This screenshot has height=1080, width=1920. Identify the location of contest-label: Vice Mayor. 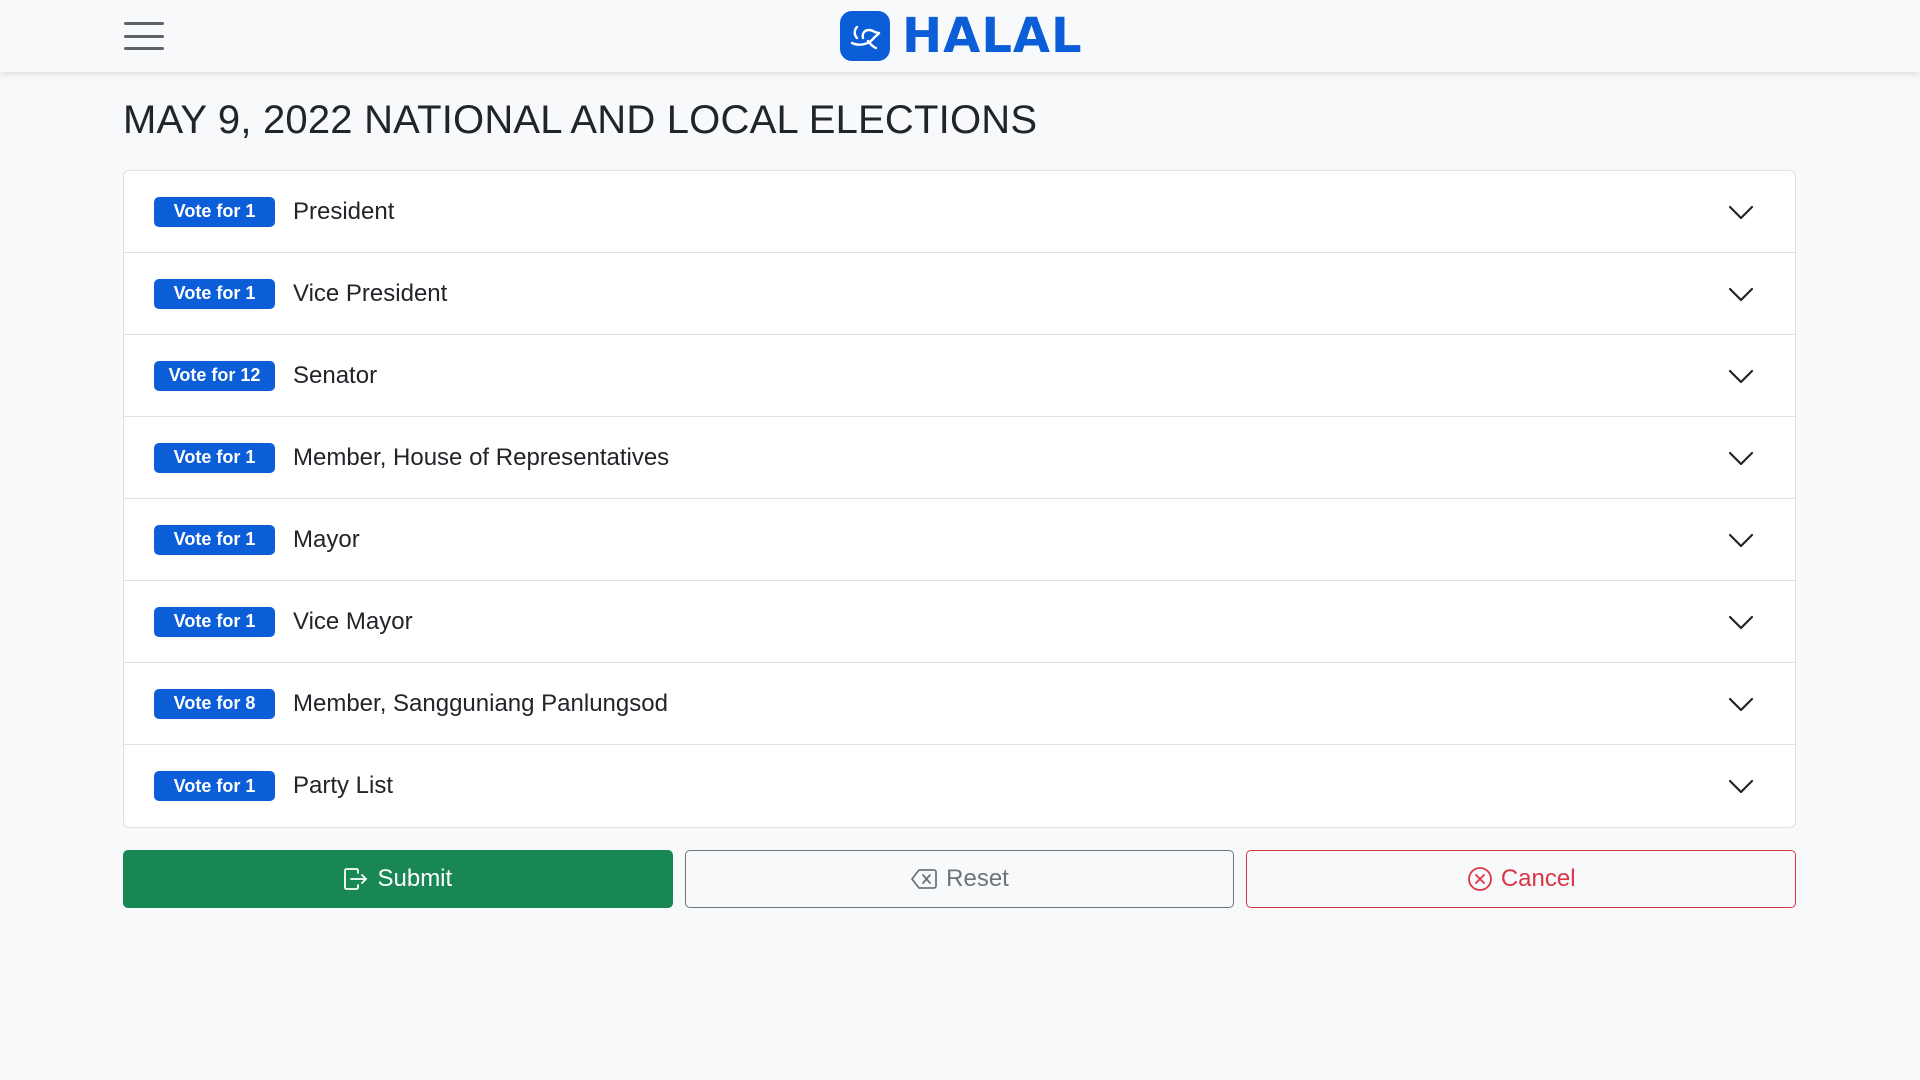
(353, 621).